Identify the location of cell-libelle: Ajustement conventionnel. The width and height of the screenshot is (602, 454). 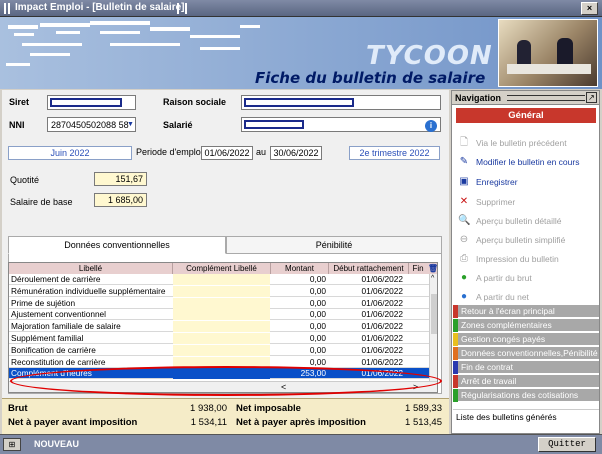
(91, 314).